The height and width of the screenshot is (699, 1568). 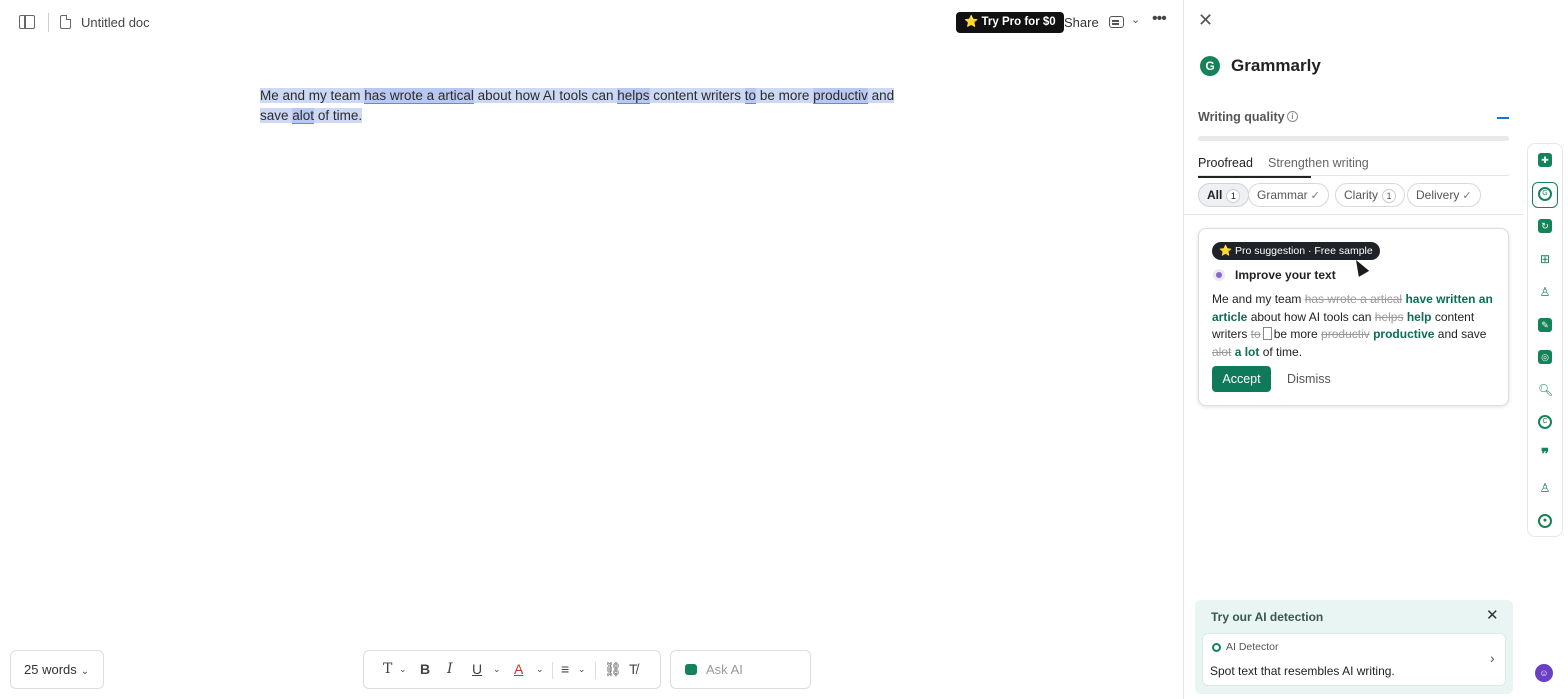 I want to click on selected-text: content writers, so click(x=697, y=95).